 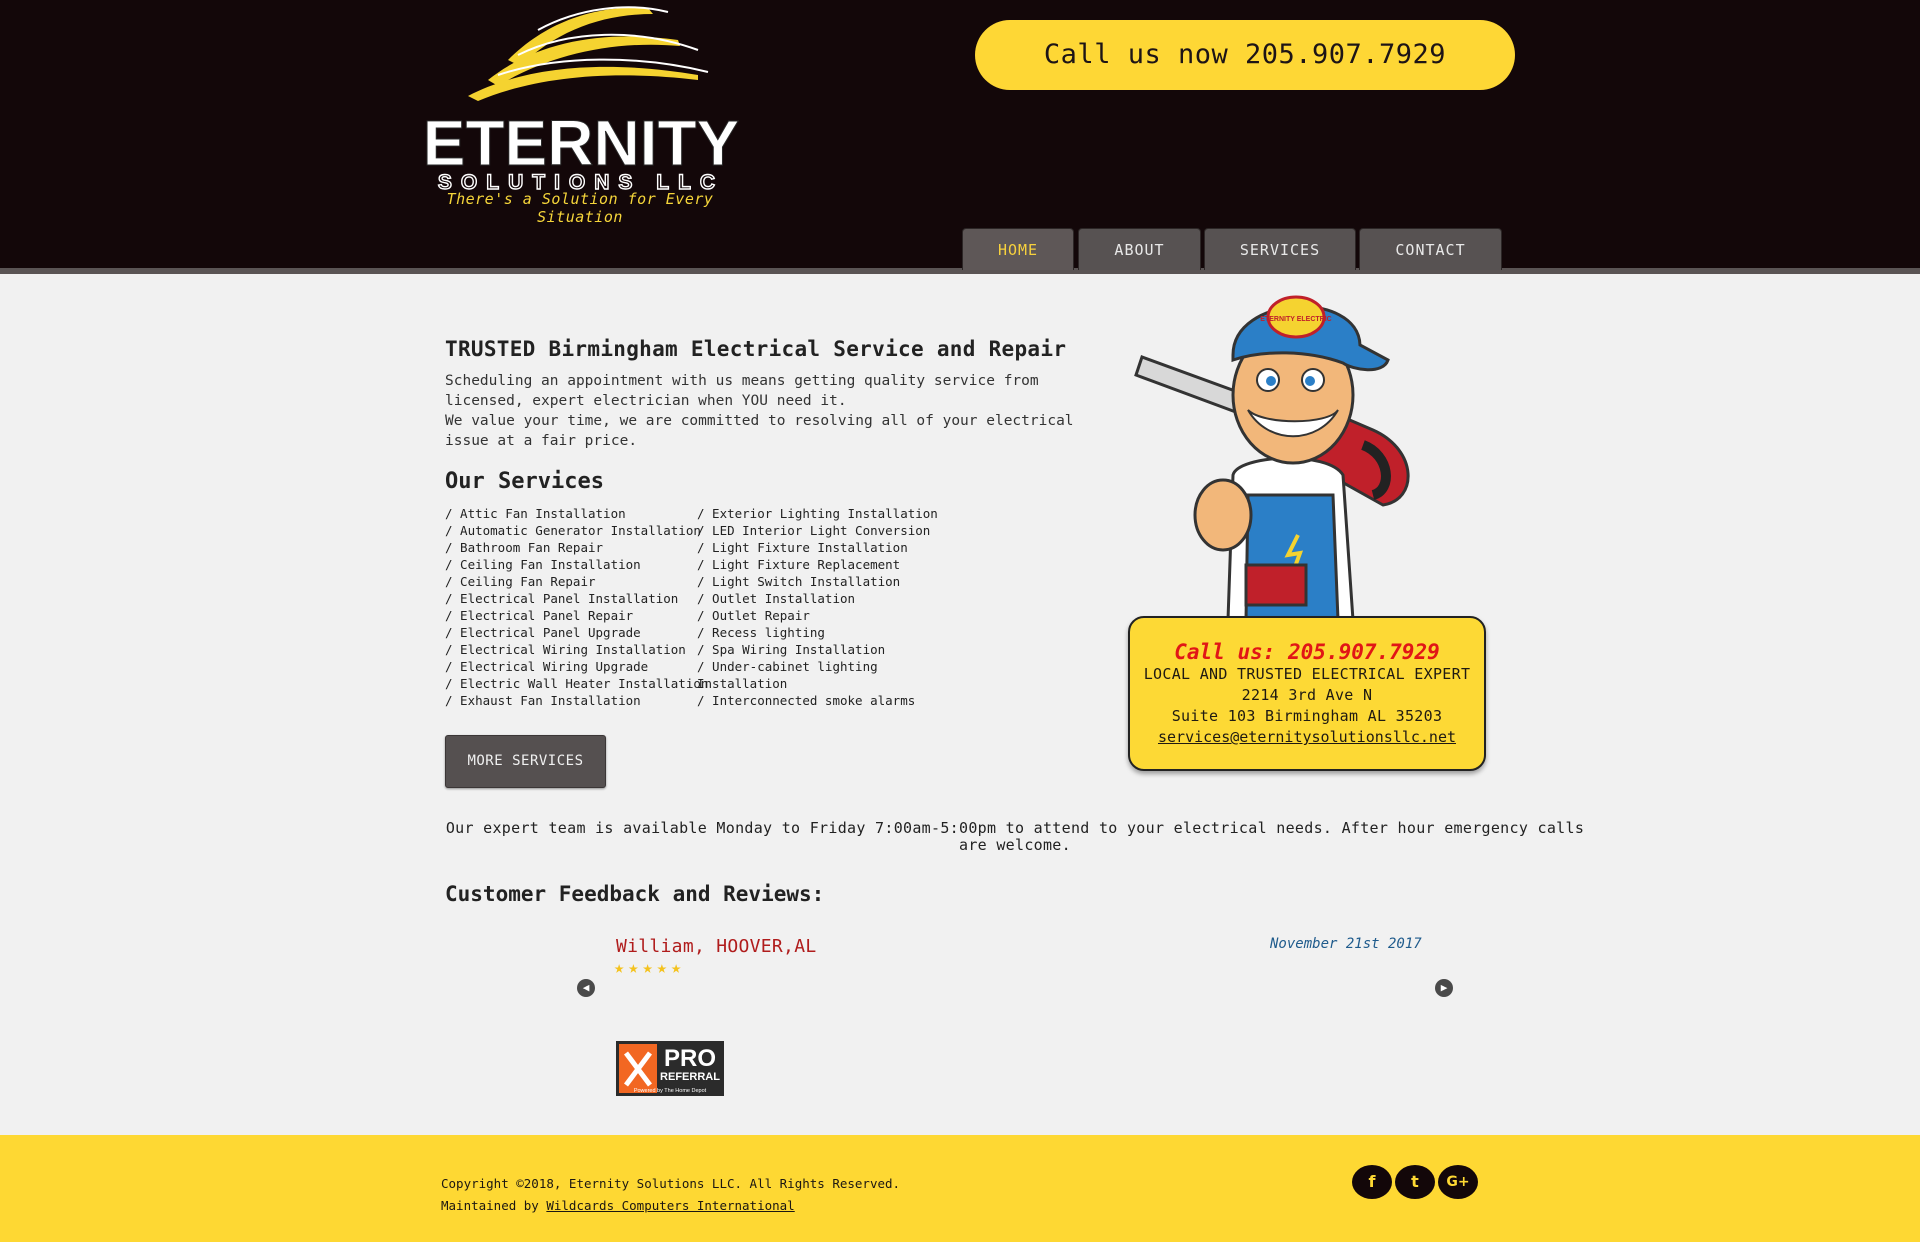 What do you see at coordinates (562, 598) in the screenshot?
I see `list-item: / Electrical Panel Installation` at bounding box center [562, 598].